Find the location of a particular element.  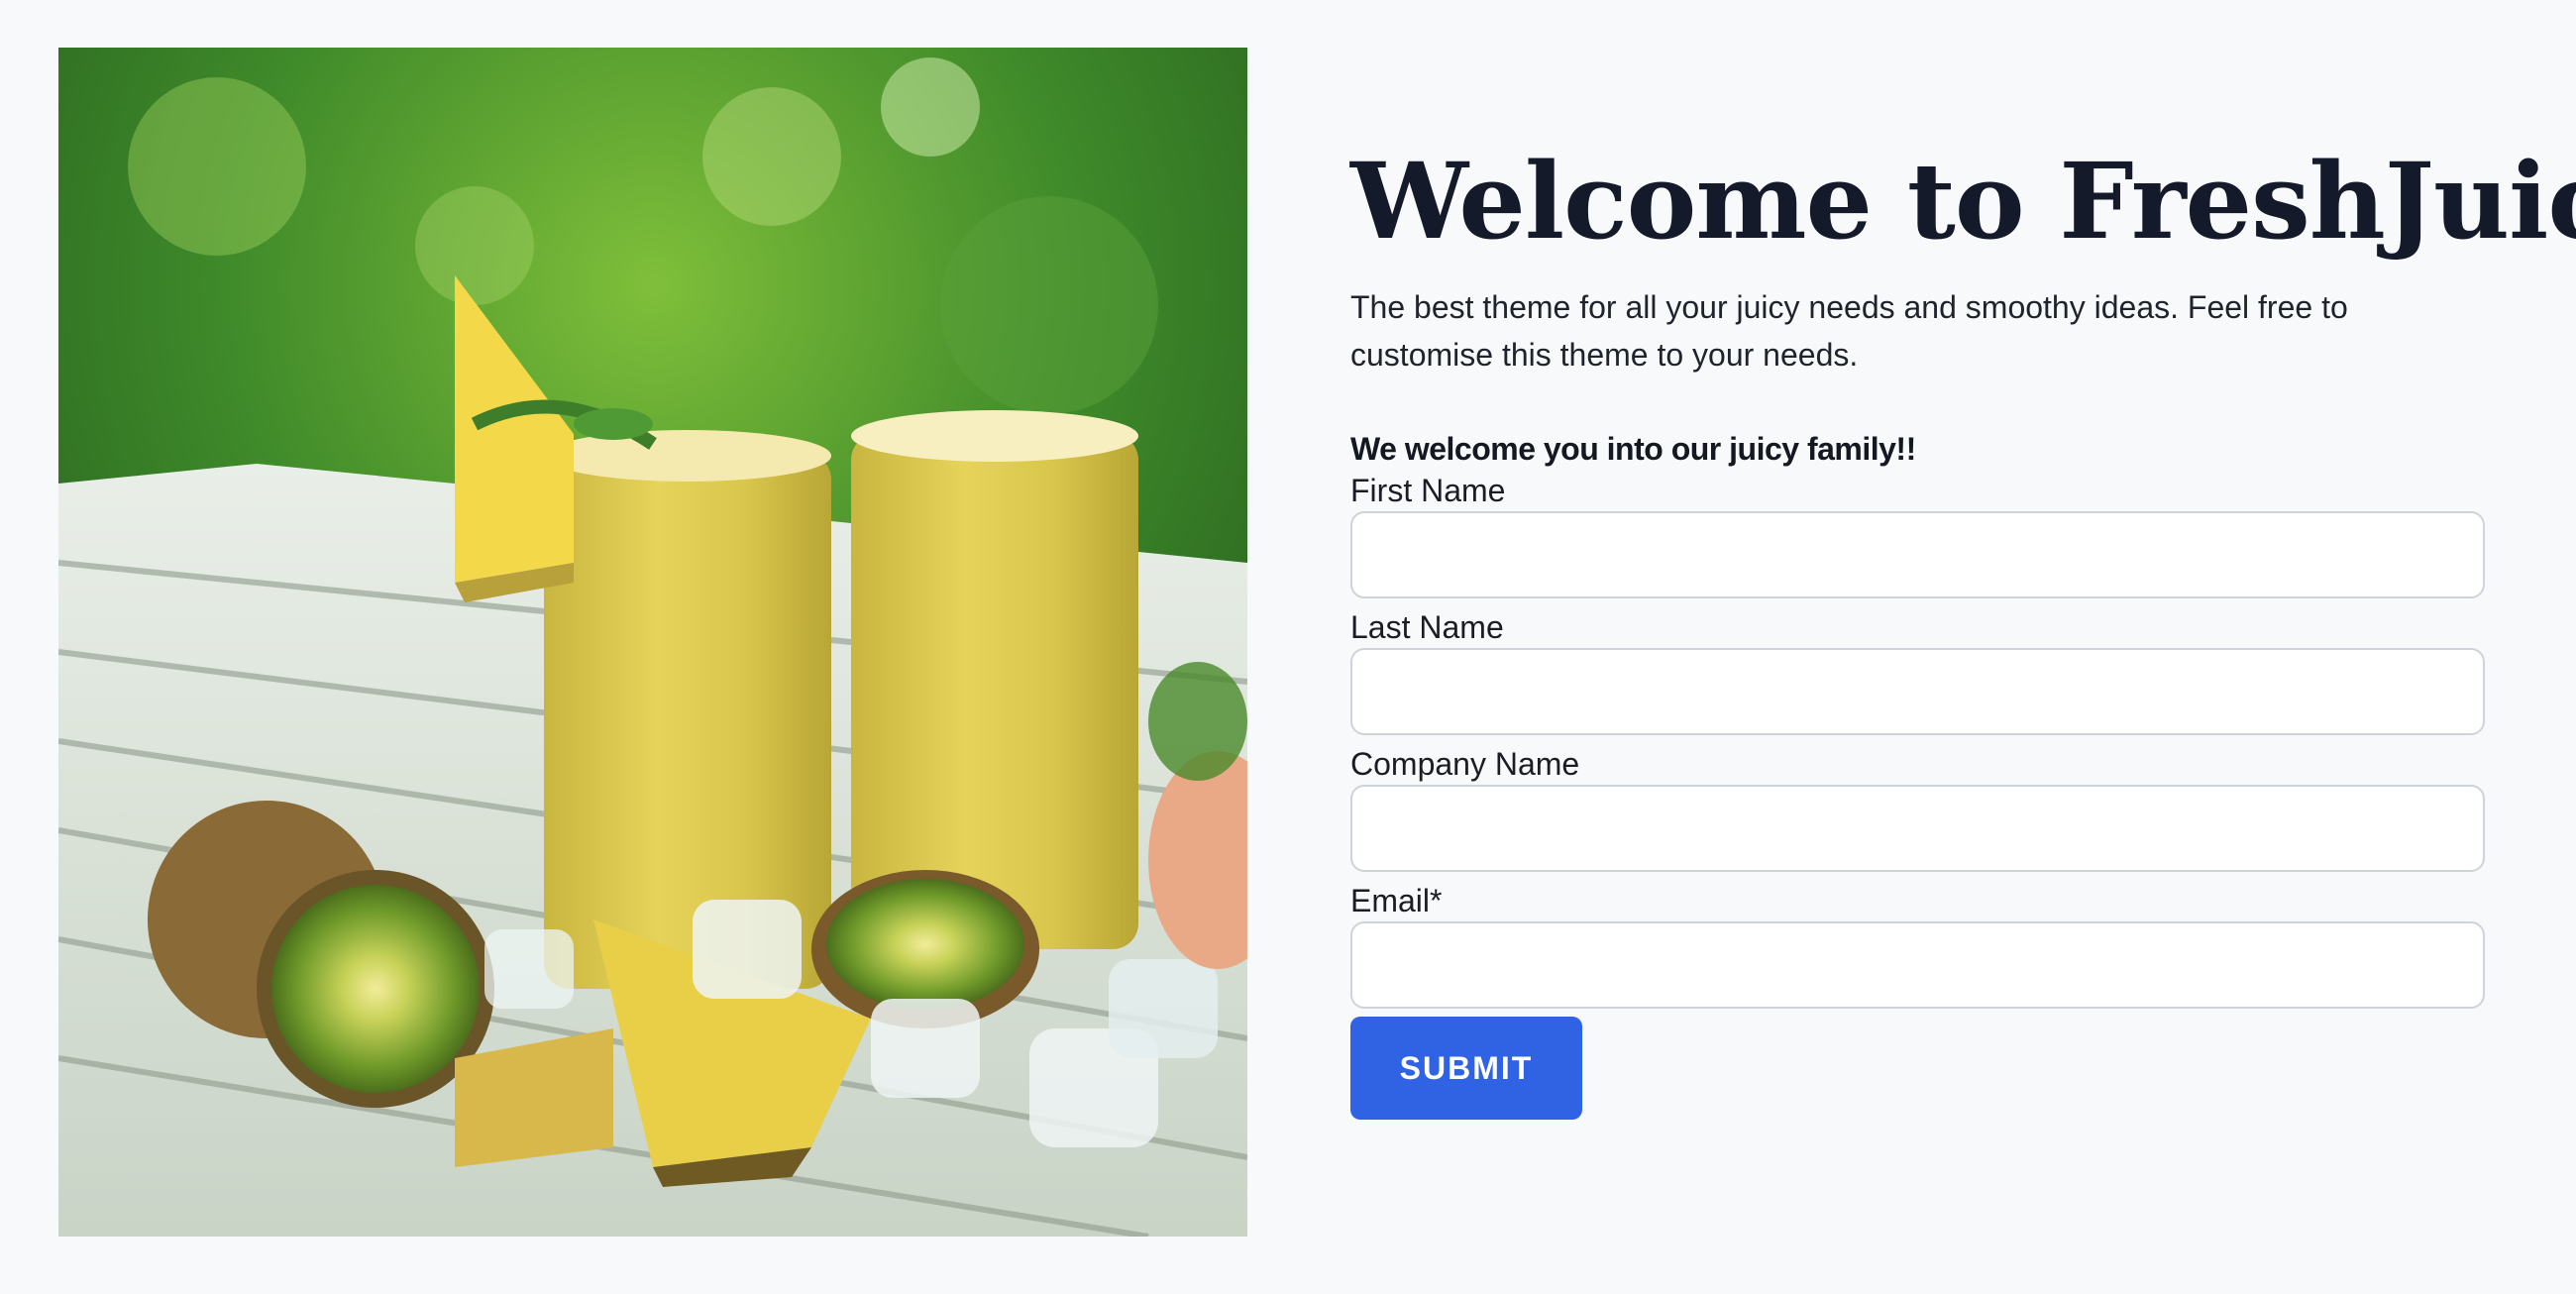

email-label: Email* is located at coordinates (1396, 900).